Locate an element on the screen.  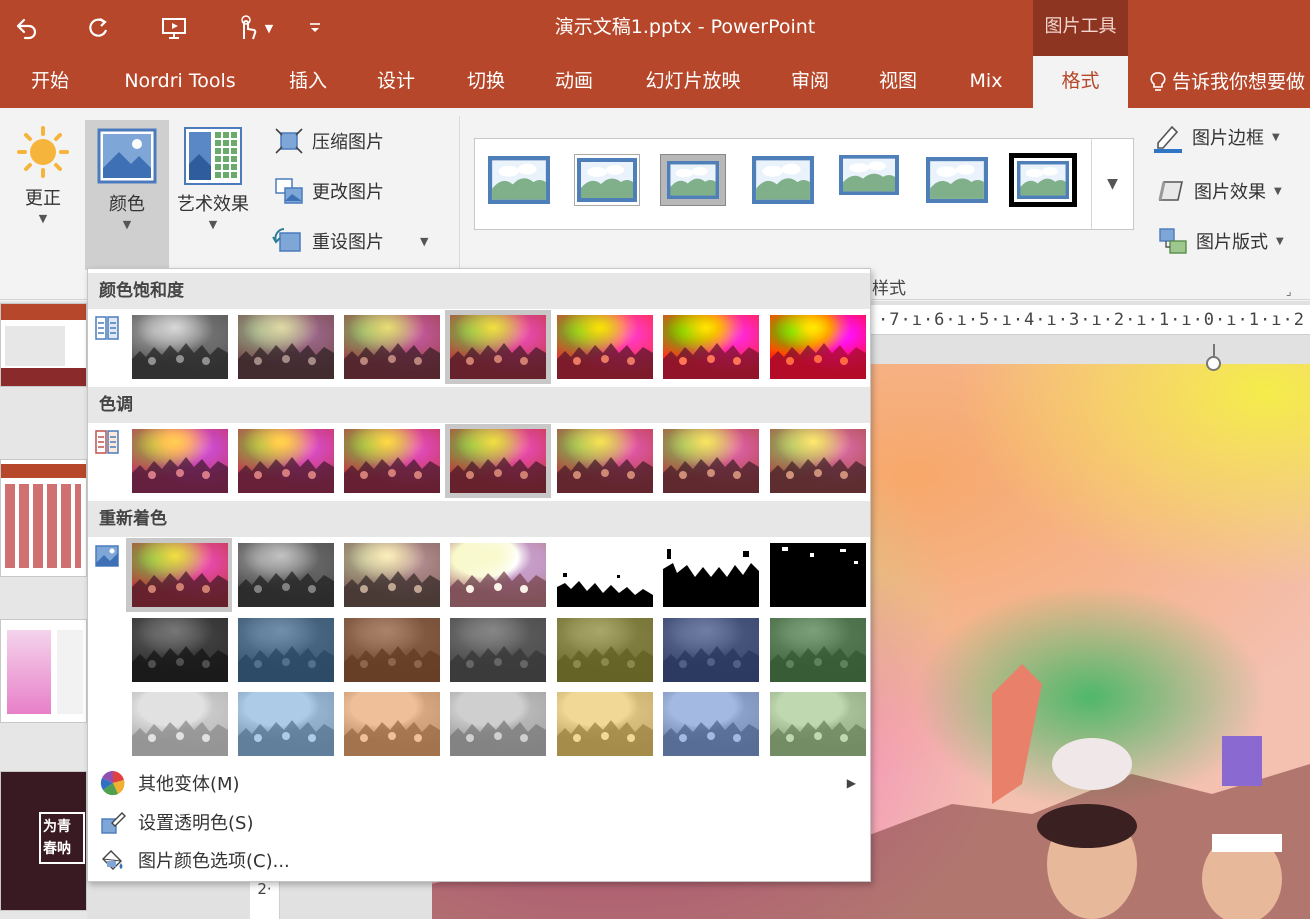
slide-thumbnail: 为青春呐喊 is located at coordinates (43, 841).